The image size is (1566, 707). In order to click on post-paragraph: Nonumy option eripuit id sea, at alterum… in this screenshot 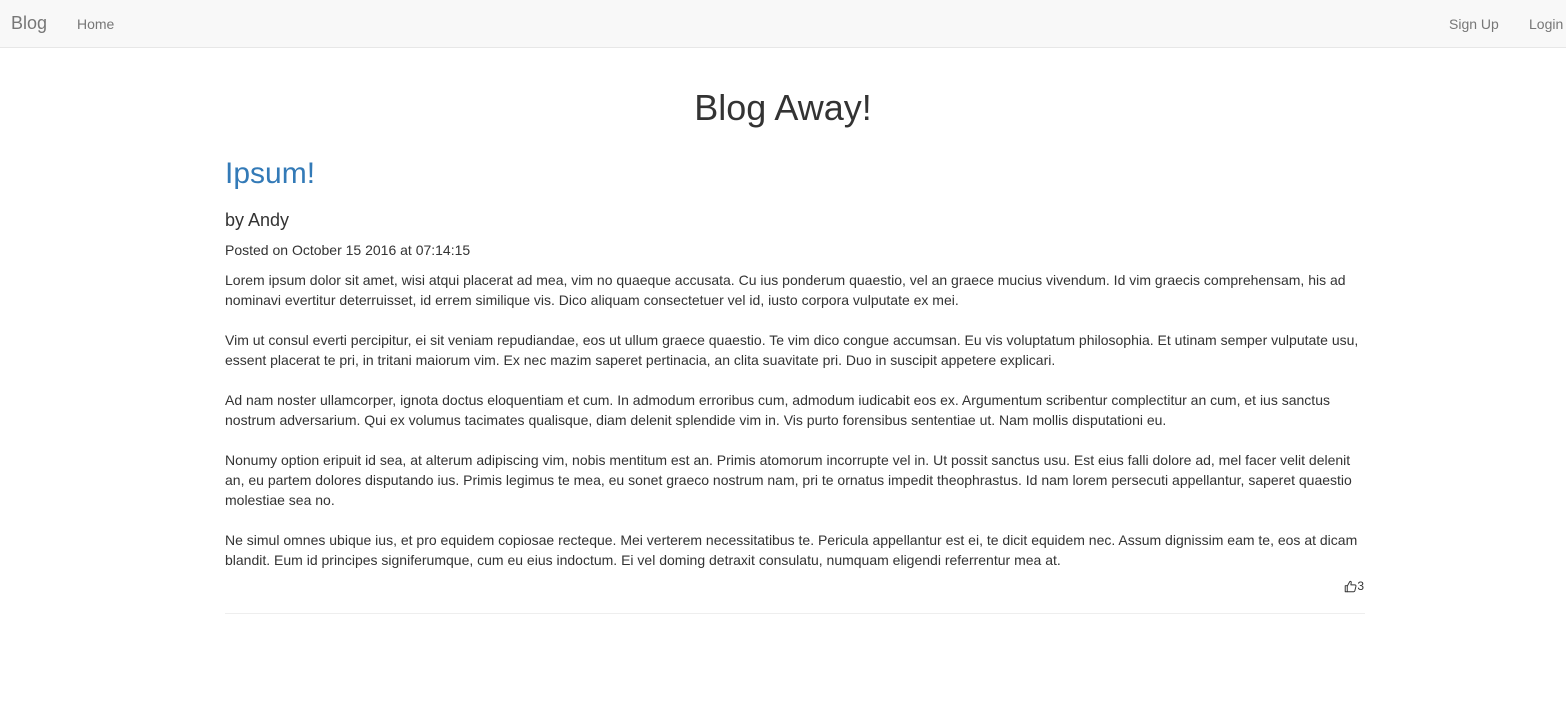, I will do `click(788, 480)`.